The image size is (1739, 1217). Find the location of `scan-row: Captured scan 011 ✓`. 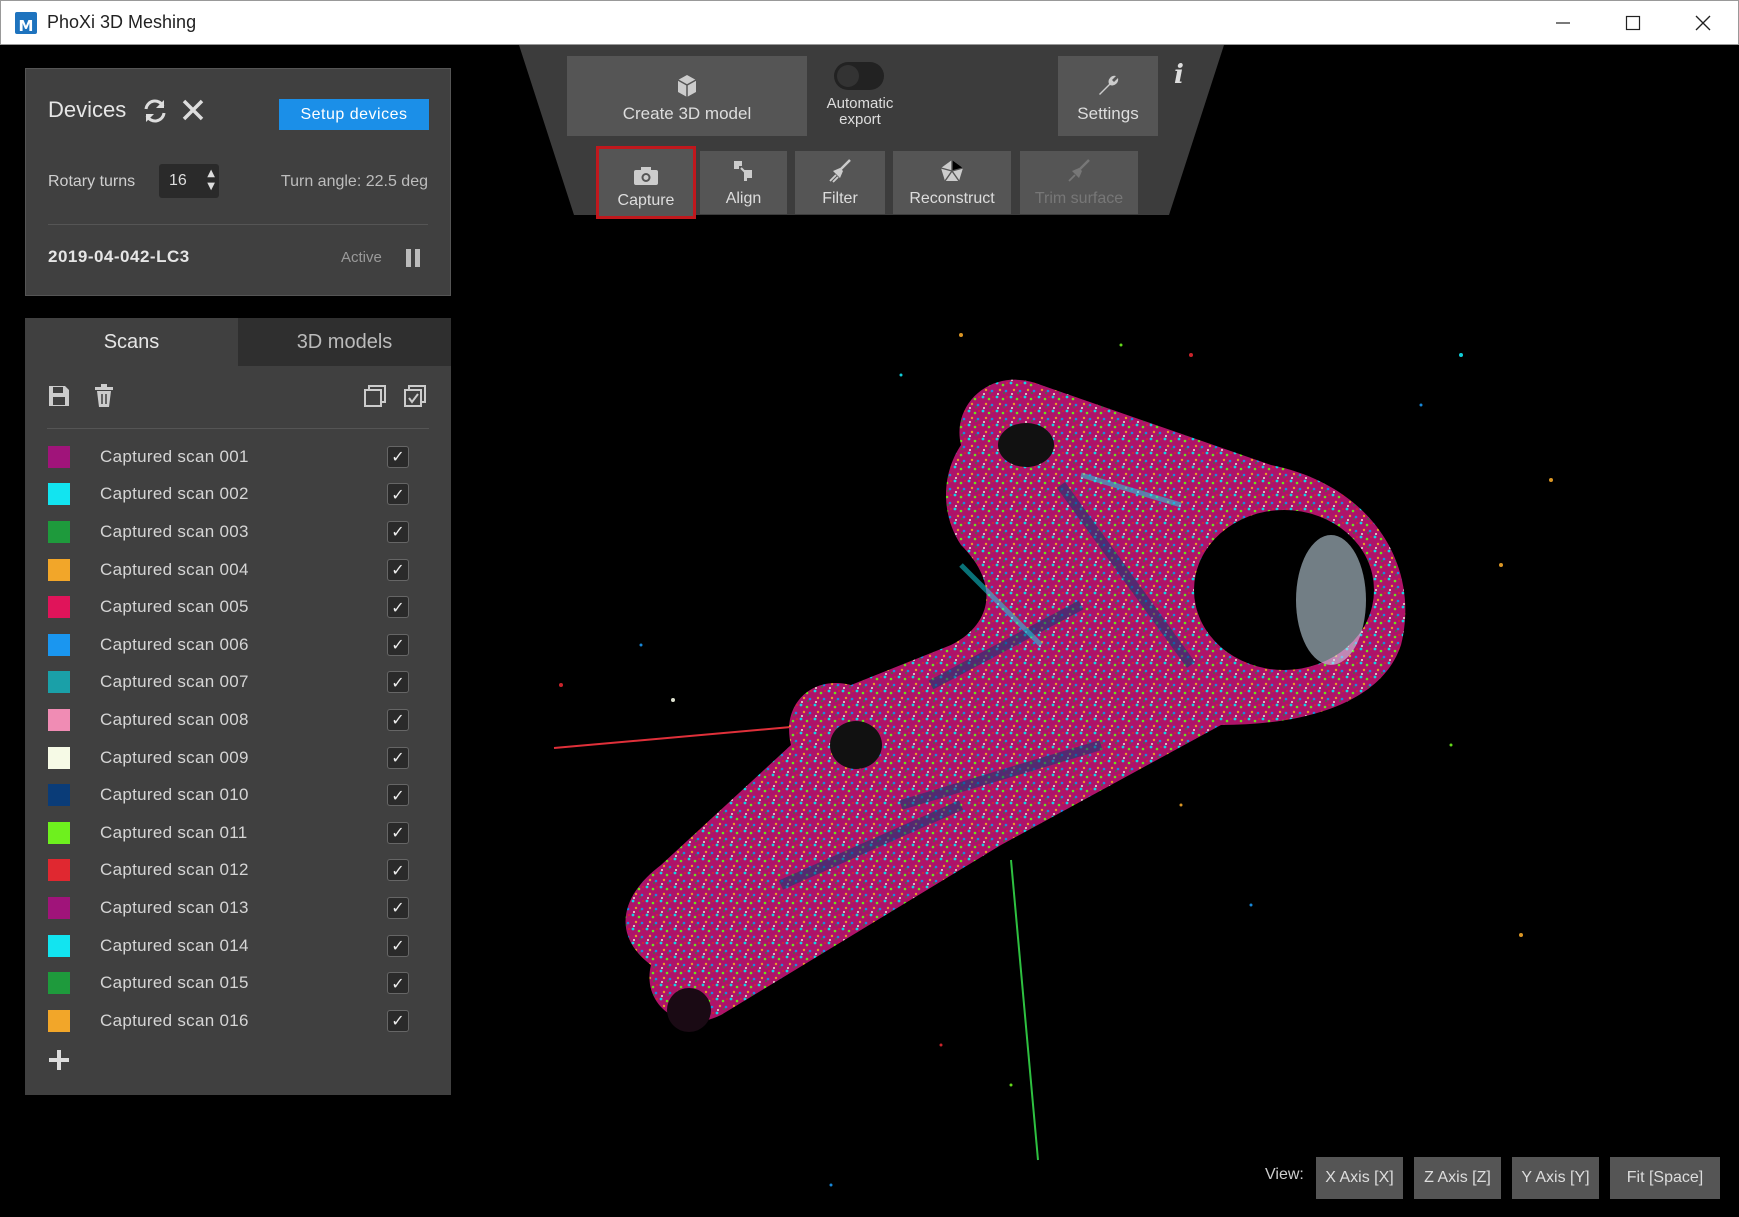

scan-row: Captured scan 011 ✓ is located at coordinates (238, 833).